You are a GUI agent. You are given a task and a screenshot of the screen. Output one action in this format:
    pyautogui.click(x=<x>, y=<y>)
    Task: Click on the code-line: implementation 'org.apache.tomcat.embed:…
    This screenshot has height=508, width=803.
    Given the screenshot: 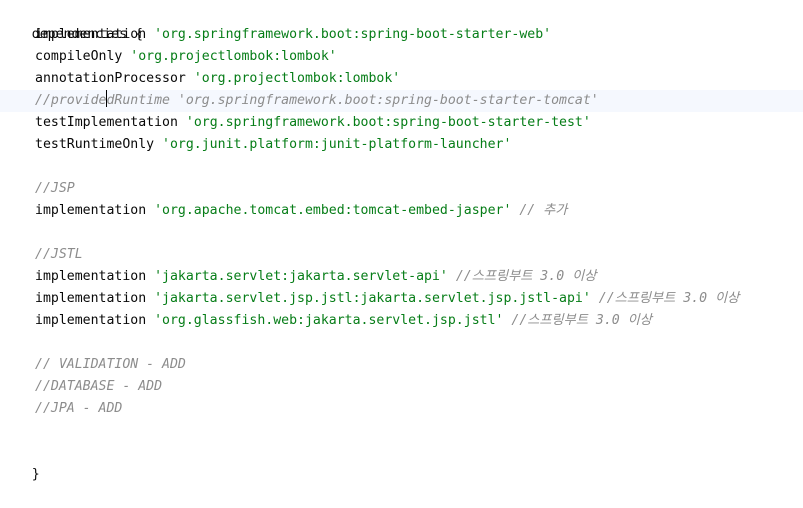 What is the action you would take?
    pyautogui.click(x=401, y=211)
    